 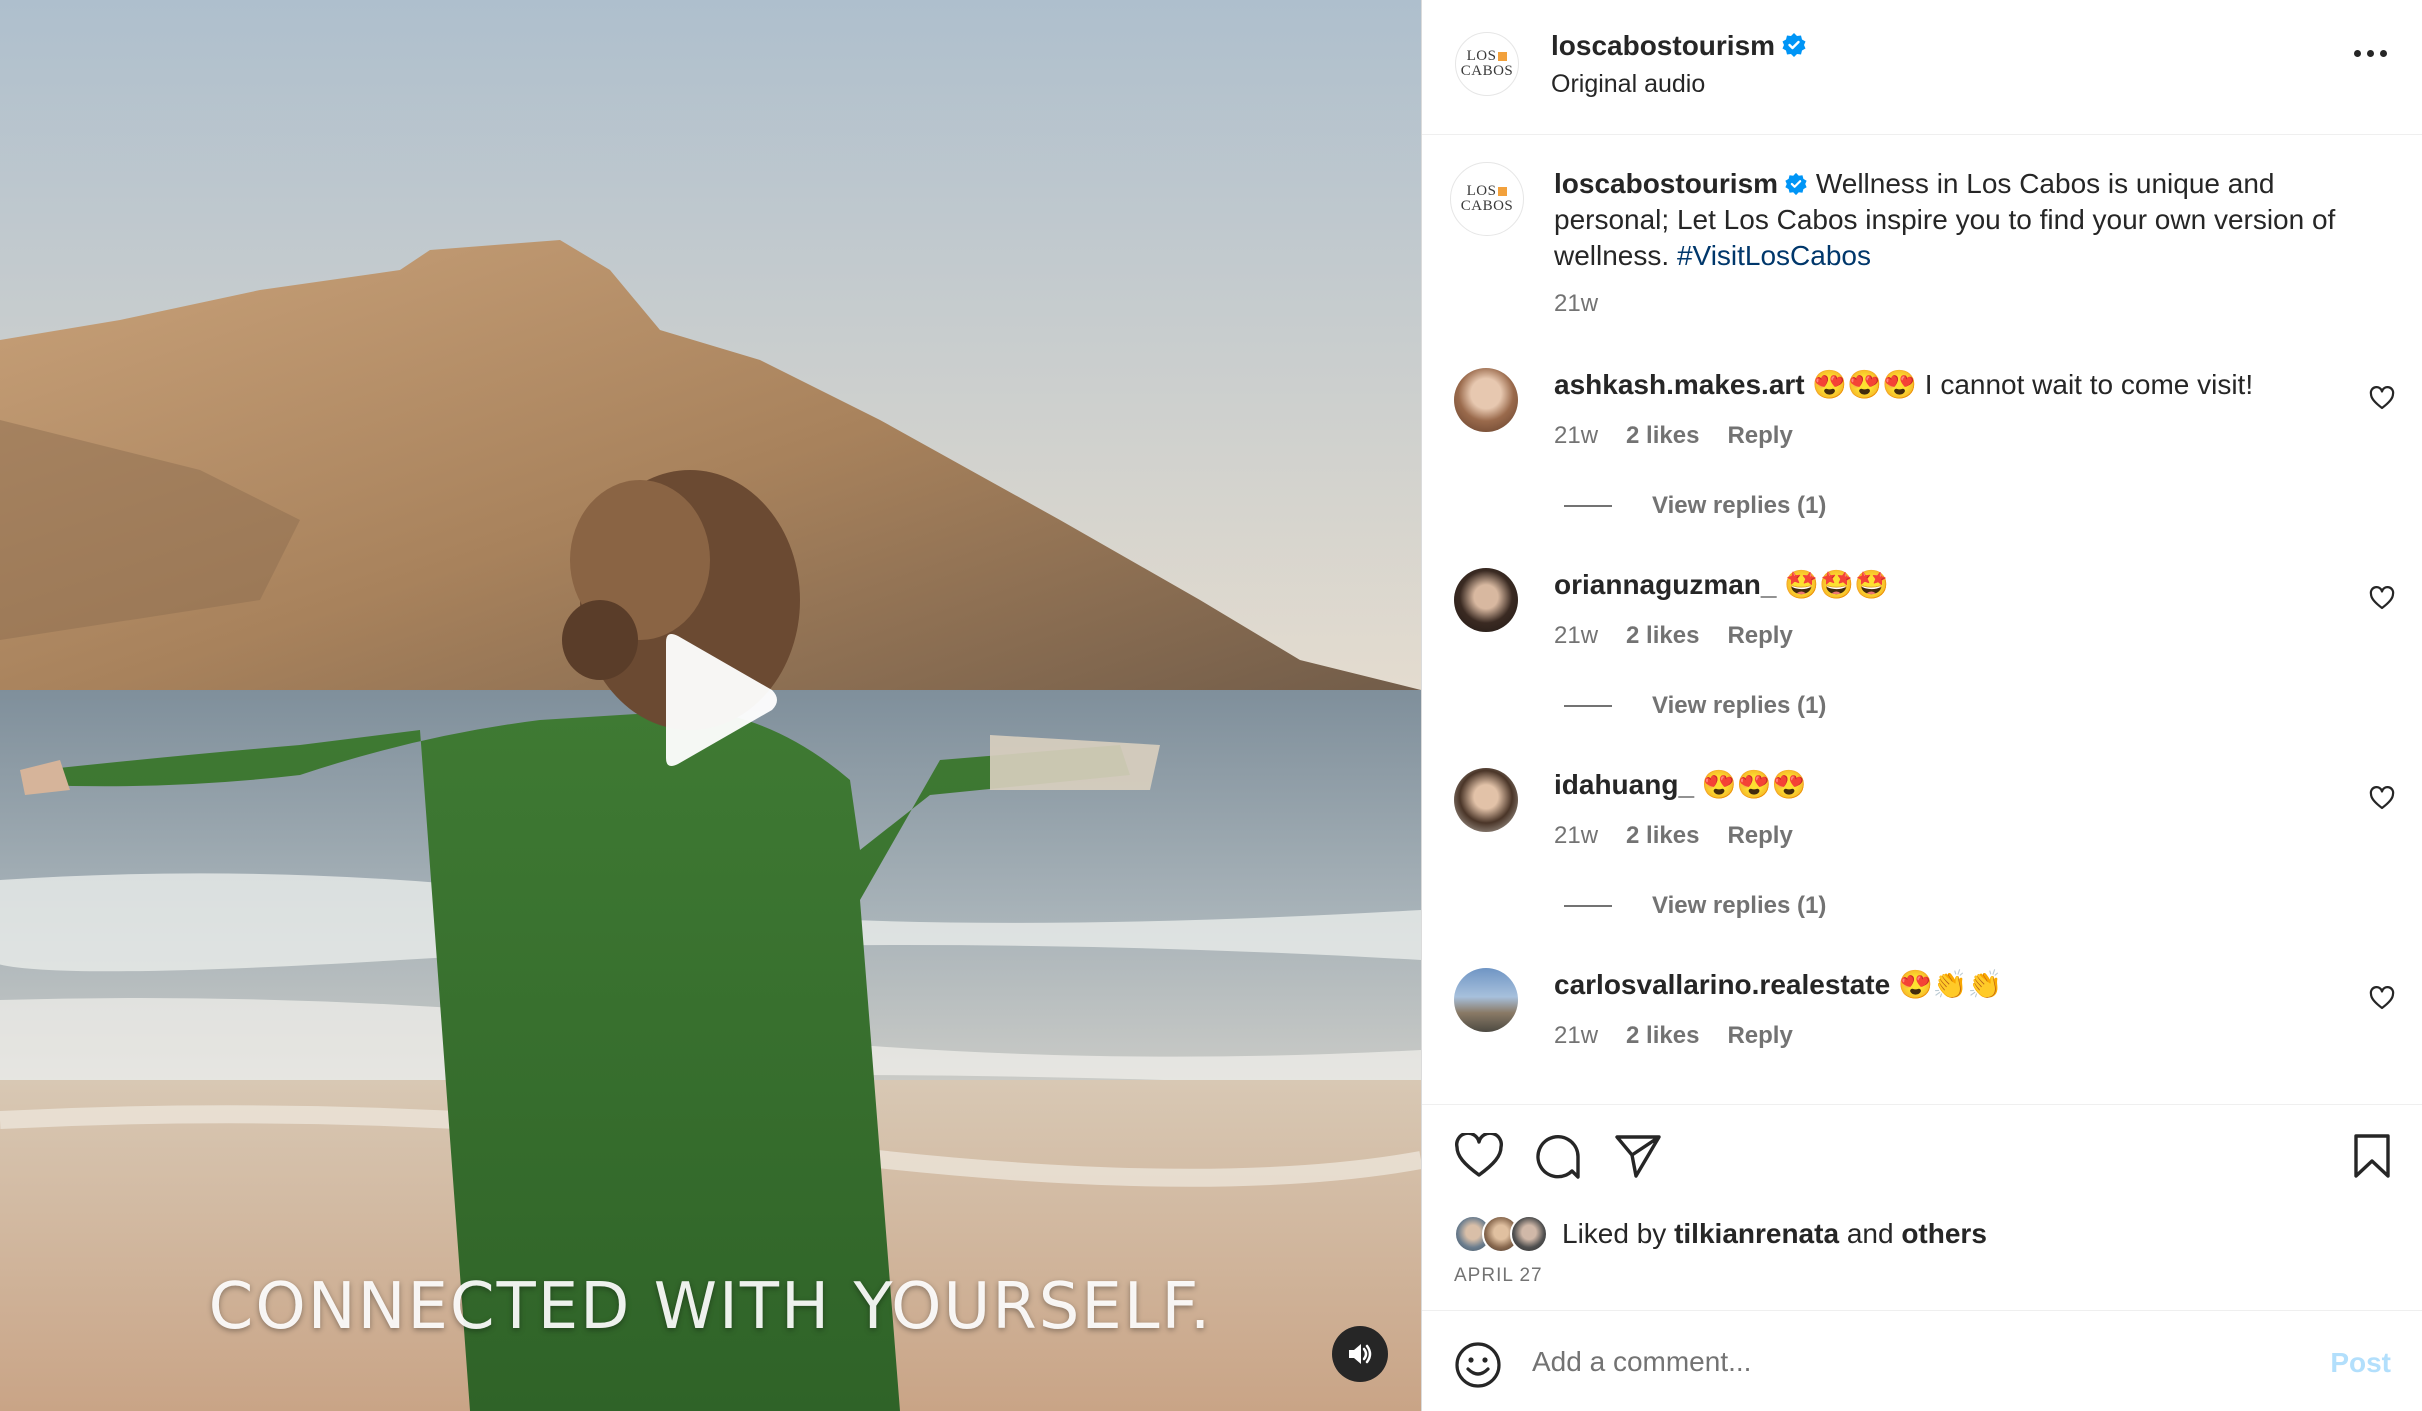 I want to click on comment-item: oriannaguzman_ 🤩🤩🤩, so click(x=1721, y=584).